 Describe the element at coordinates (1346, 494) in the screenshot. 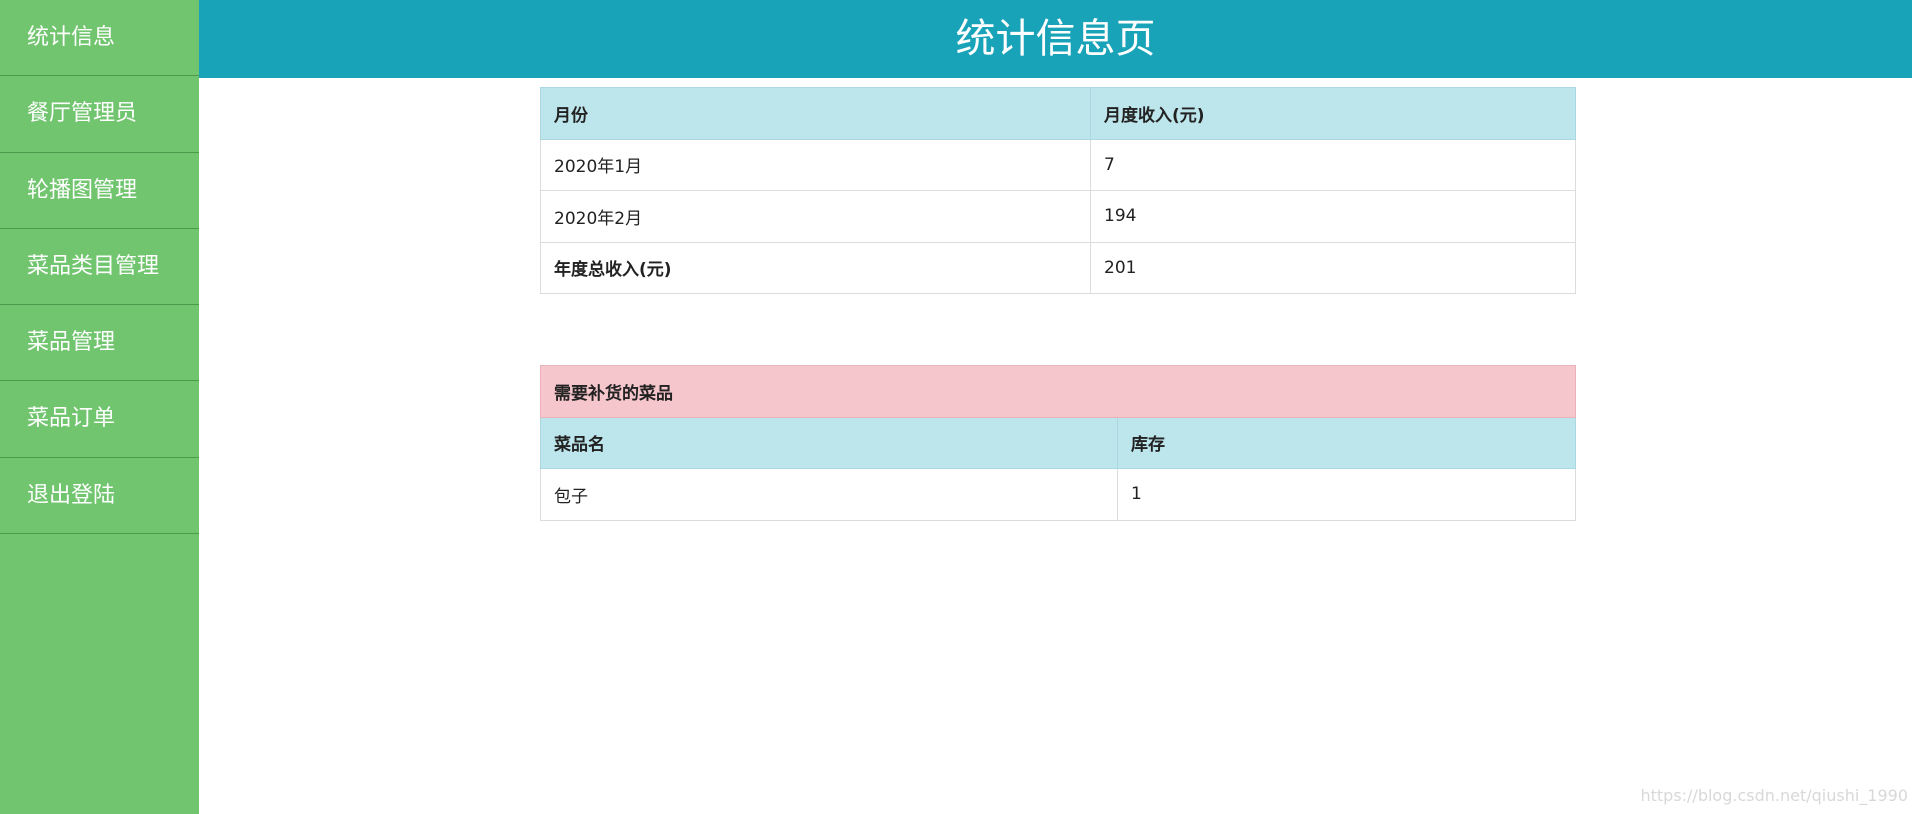

I see `cell-stock: 1` at that location.